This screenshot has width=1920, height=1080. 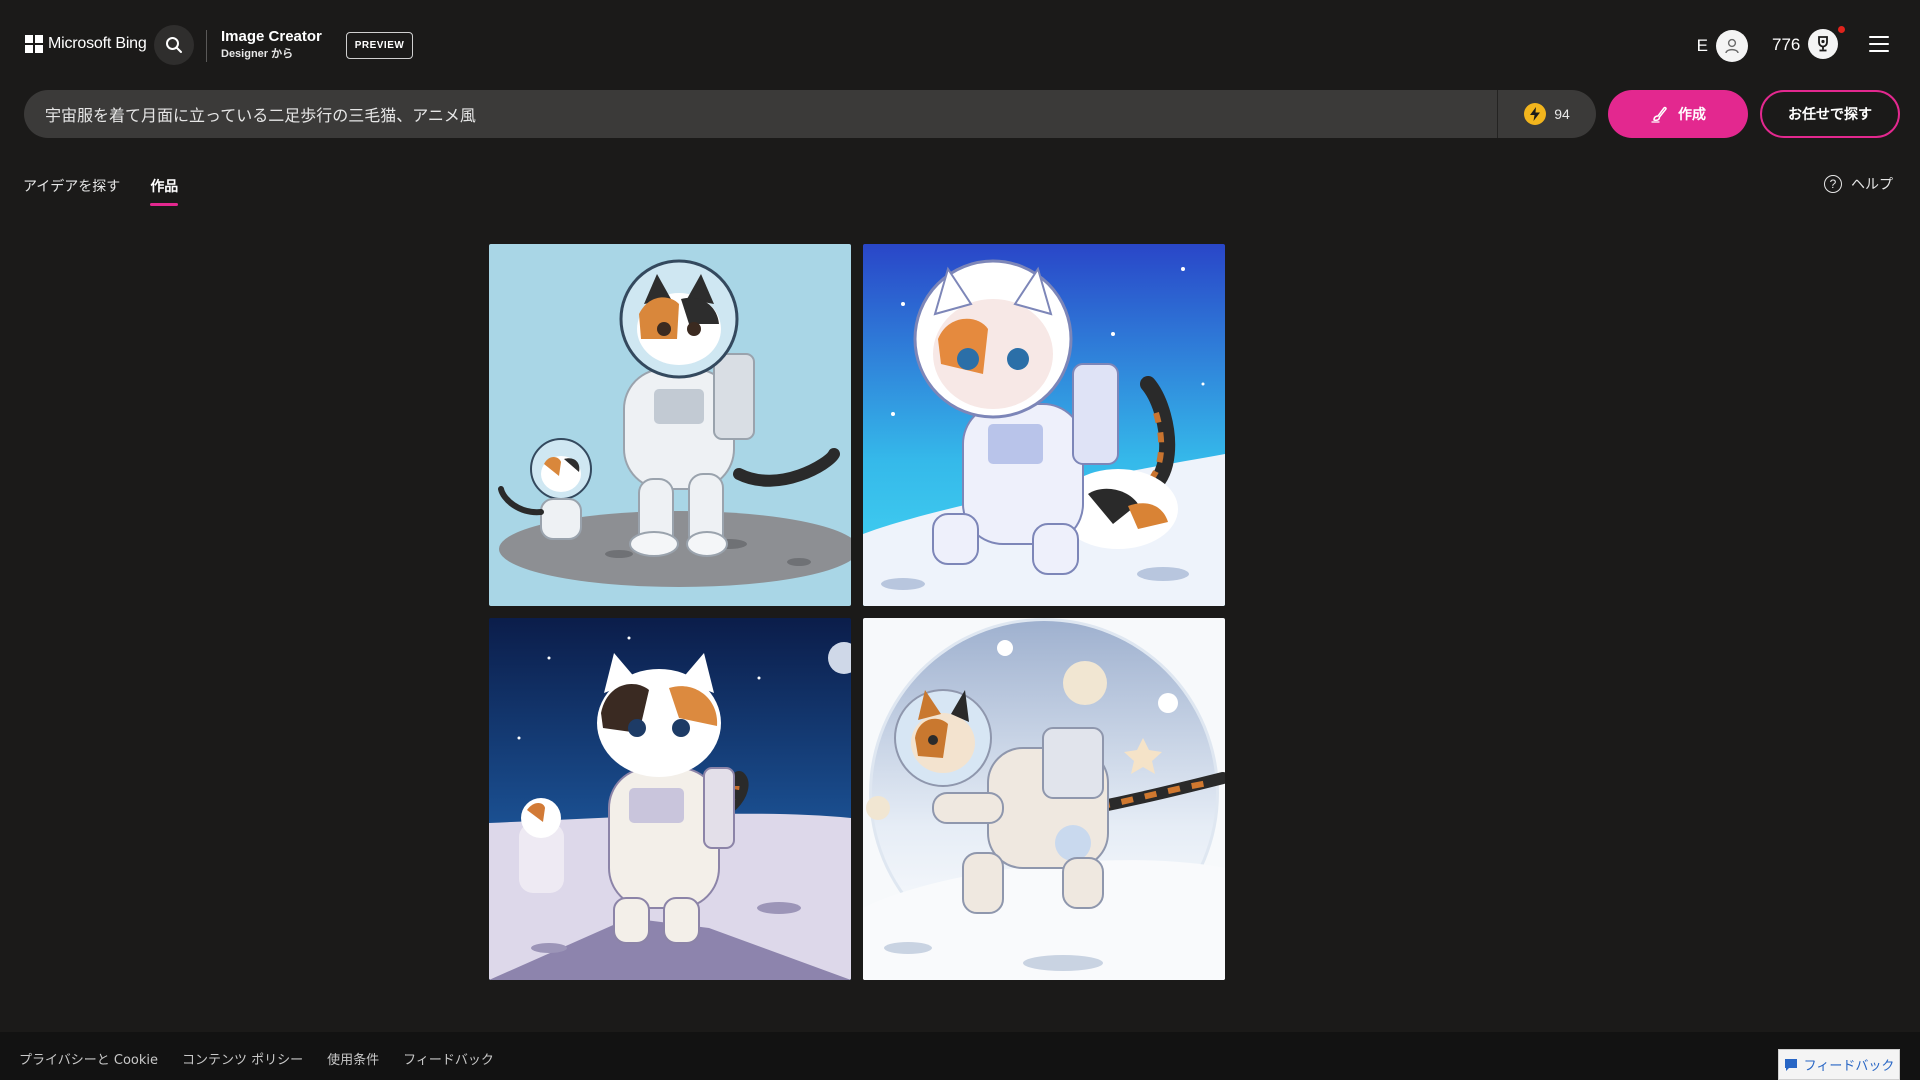 I want to click on create-button-label: 作成, so click(x=1692, y=115).